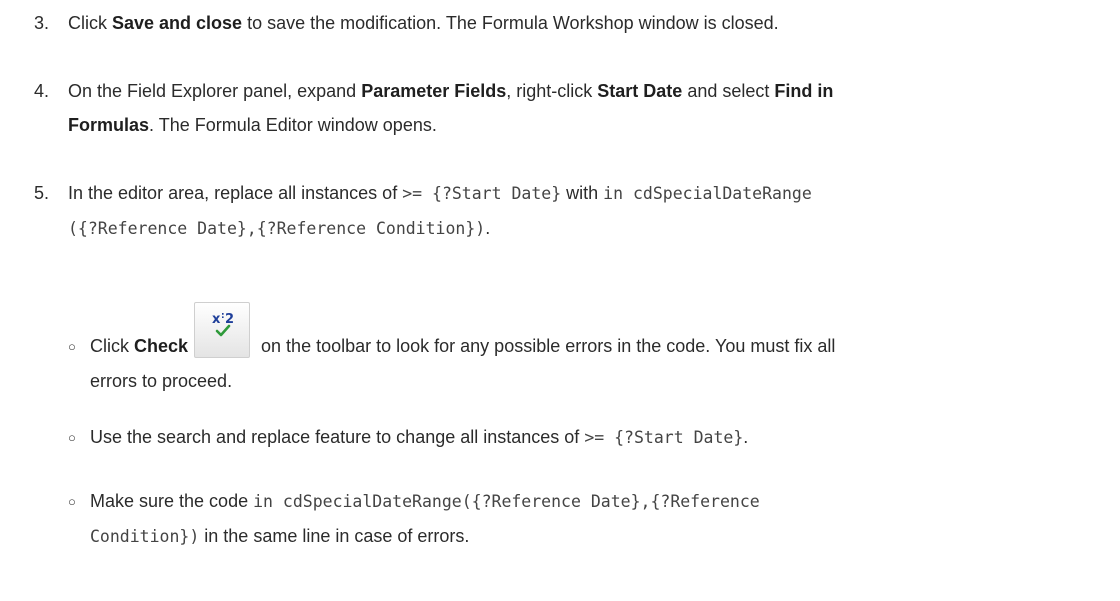 Image resolution: width=1120 pixels, height=601 pixels. I want to click on step-text: and select, so click(728, 91).